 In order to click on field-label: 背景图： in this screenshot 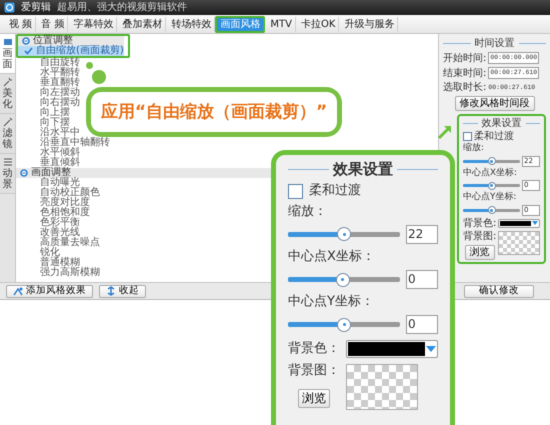, I will do `click(314, 371)`.